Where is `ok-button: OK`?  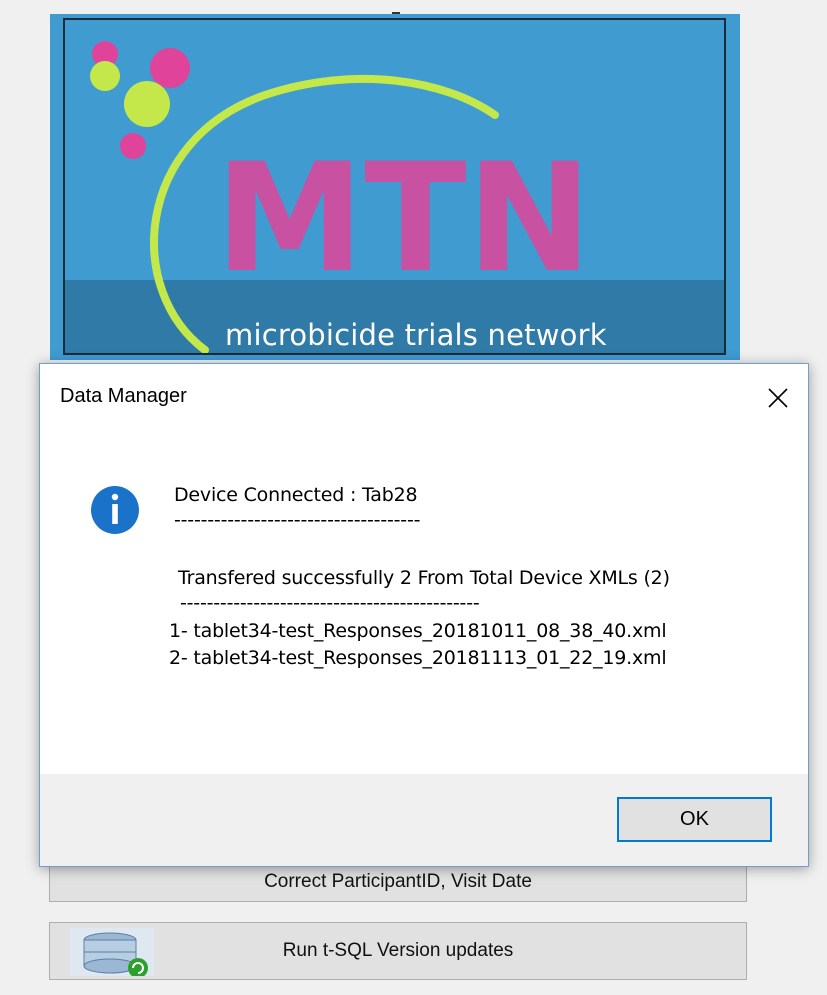
ok-button: OK is located at coordinates (694, 819).